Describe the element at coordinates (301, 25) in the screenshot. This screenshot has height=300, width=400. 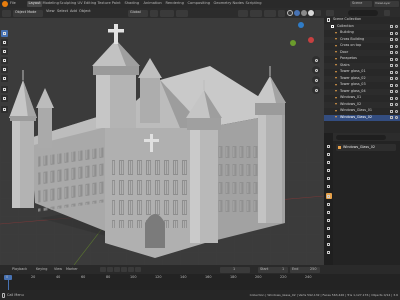
I see `gizmo-z-axis-icon` at that location.